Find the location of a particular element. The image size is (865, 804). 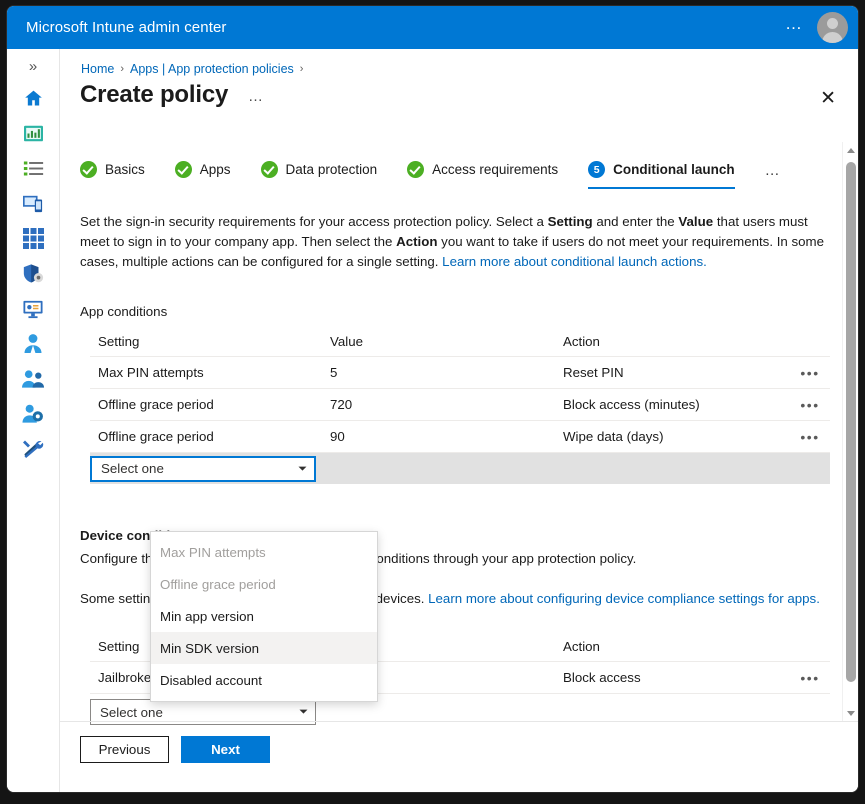

list-icon is located at coordinates (33, 168).